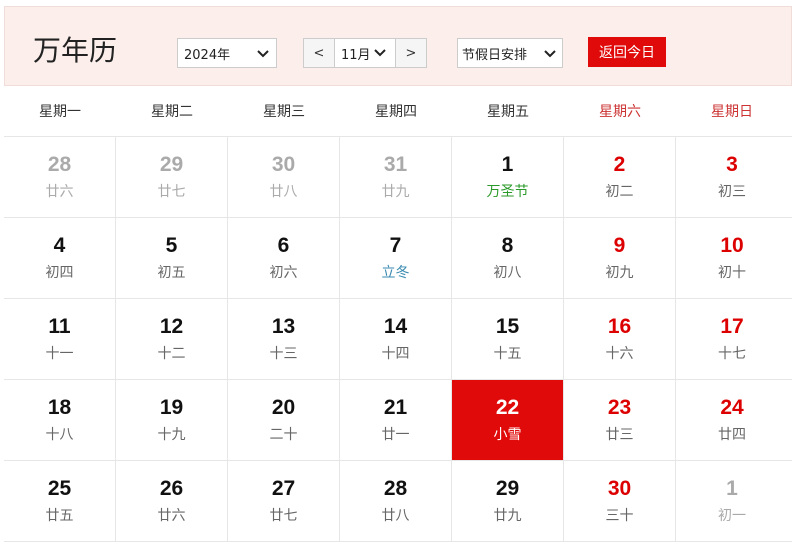  Describe the element at coordinates (284, 112) in the screenshot. I see `weekday-label: 星期三` at that location.